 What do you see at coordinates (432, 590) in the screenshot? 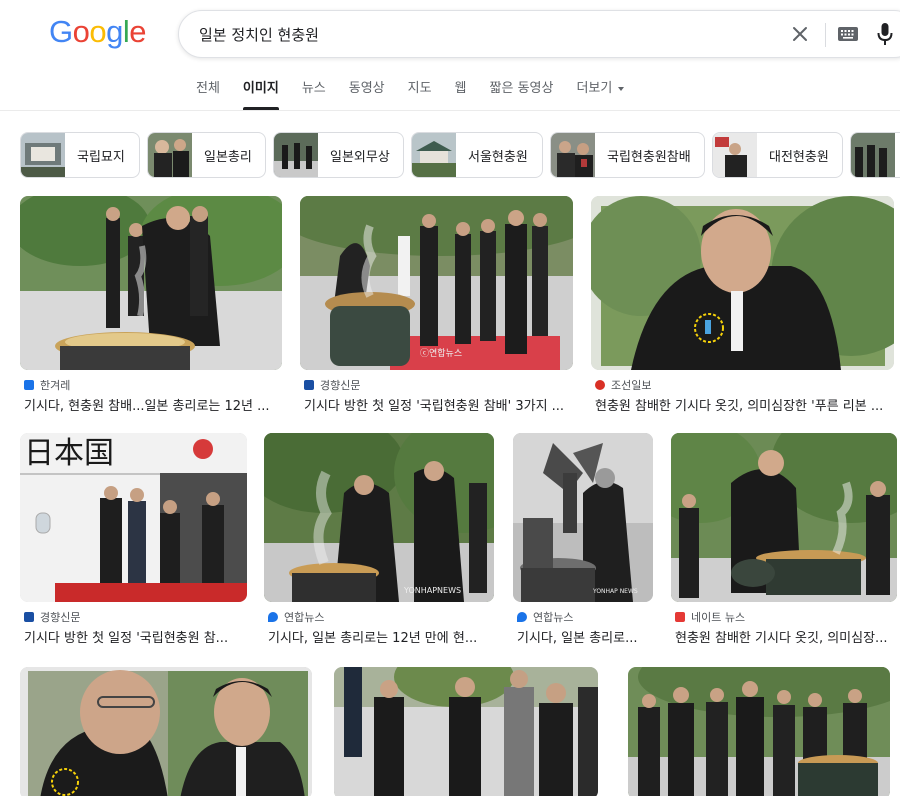
I see `photo-watermark: YONHAPNEWS` at bounding box center [432, 590].